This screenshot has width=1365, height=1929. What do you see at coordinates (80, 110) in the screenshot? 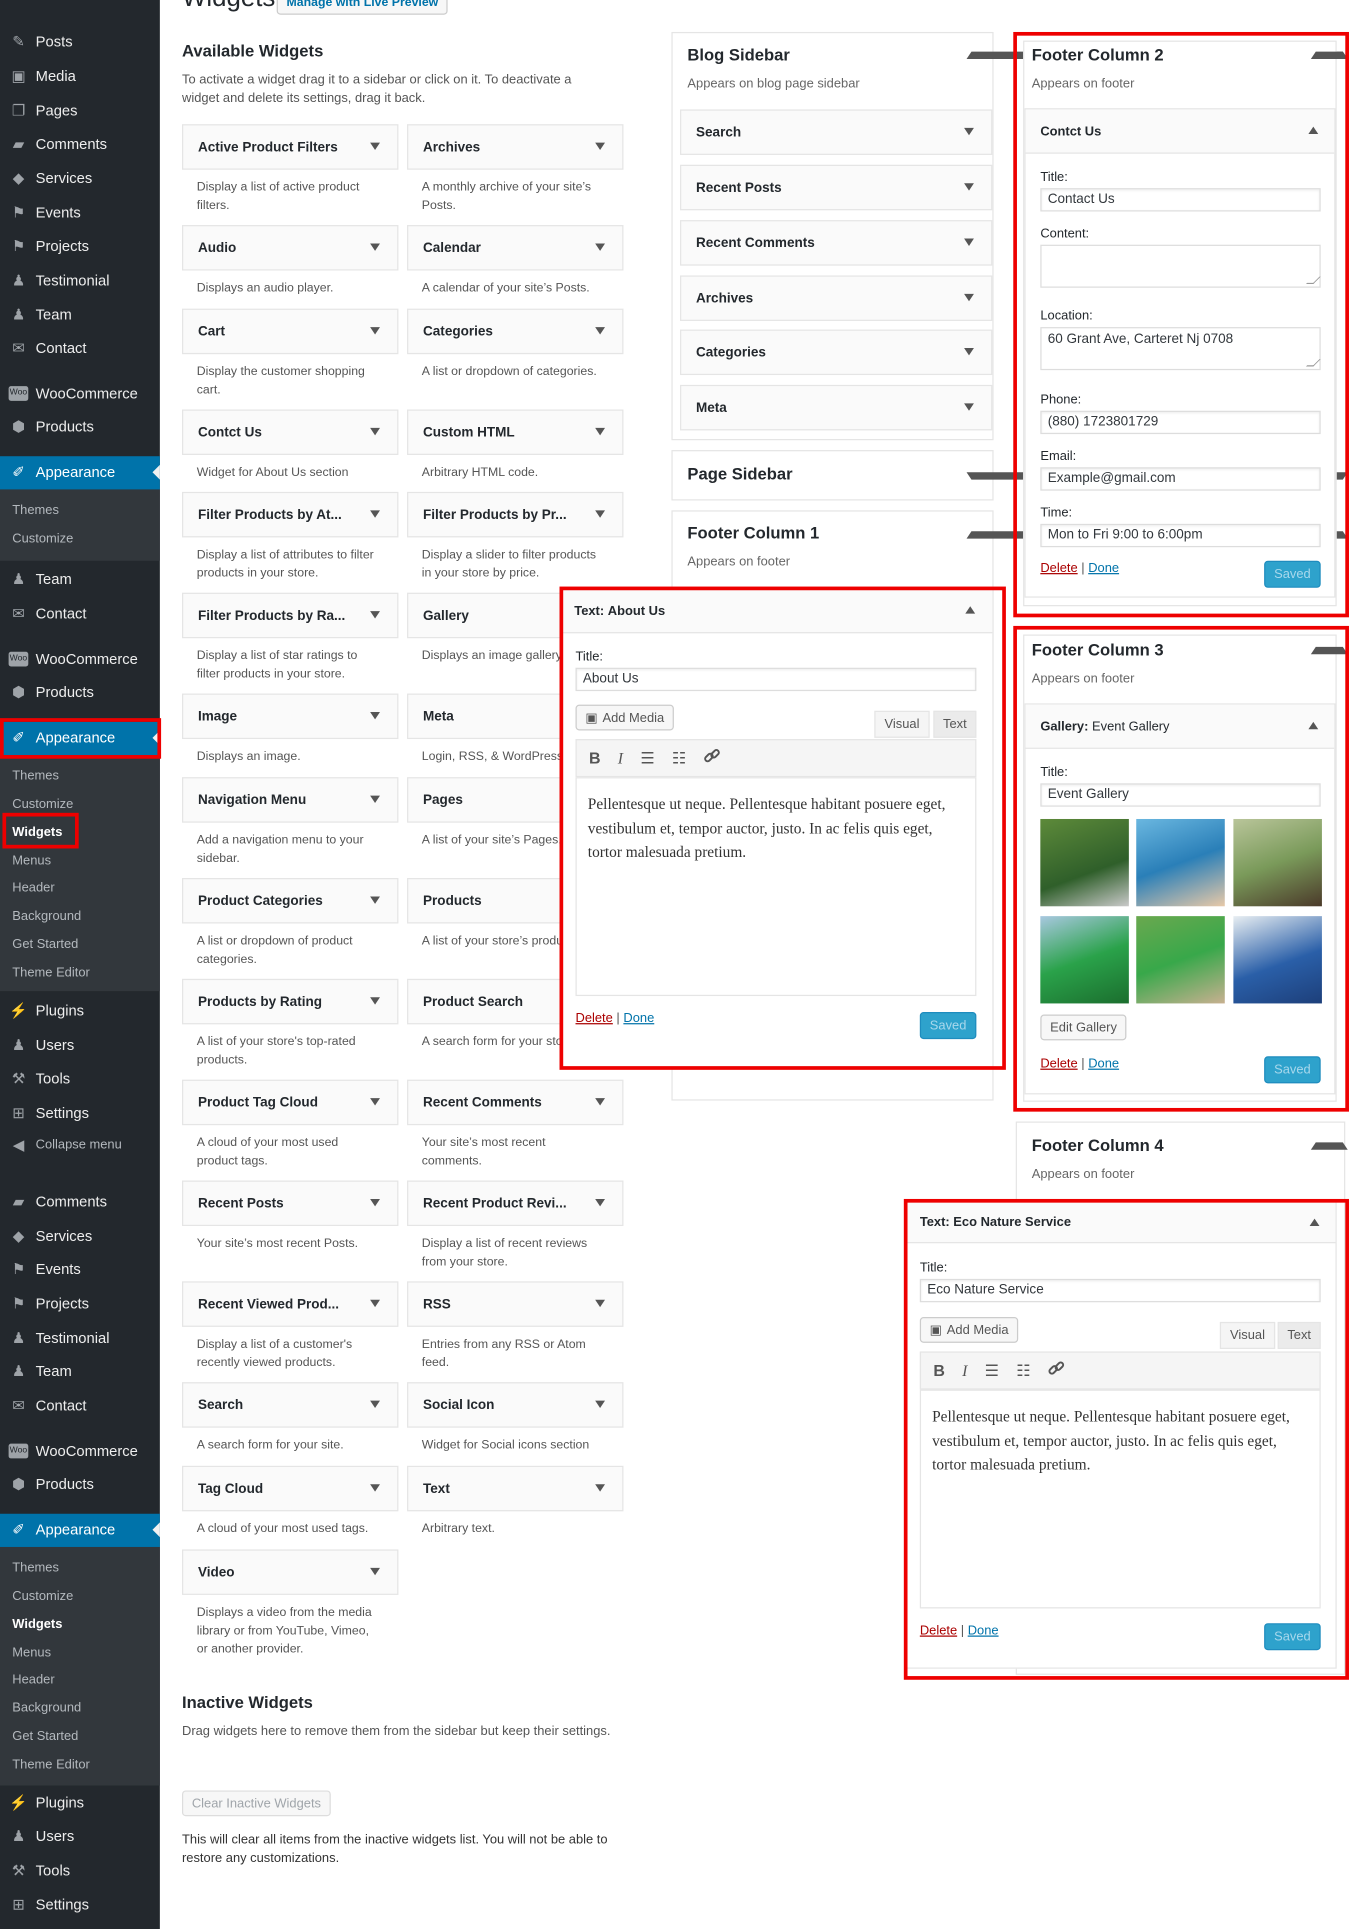
I see `menu-item-pages: ❐ Pages` at bounding box center [80, 110].